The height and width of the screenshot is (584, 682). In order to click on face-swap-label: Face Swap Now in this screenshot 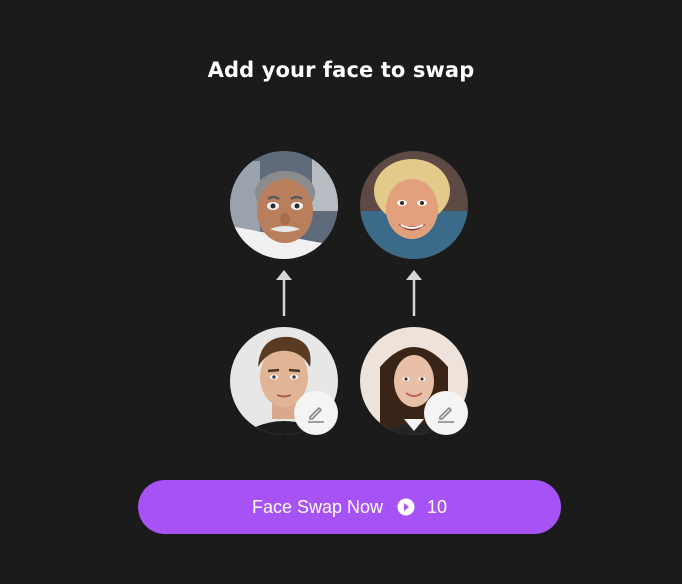, I will do `click(317, 506)`.